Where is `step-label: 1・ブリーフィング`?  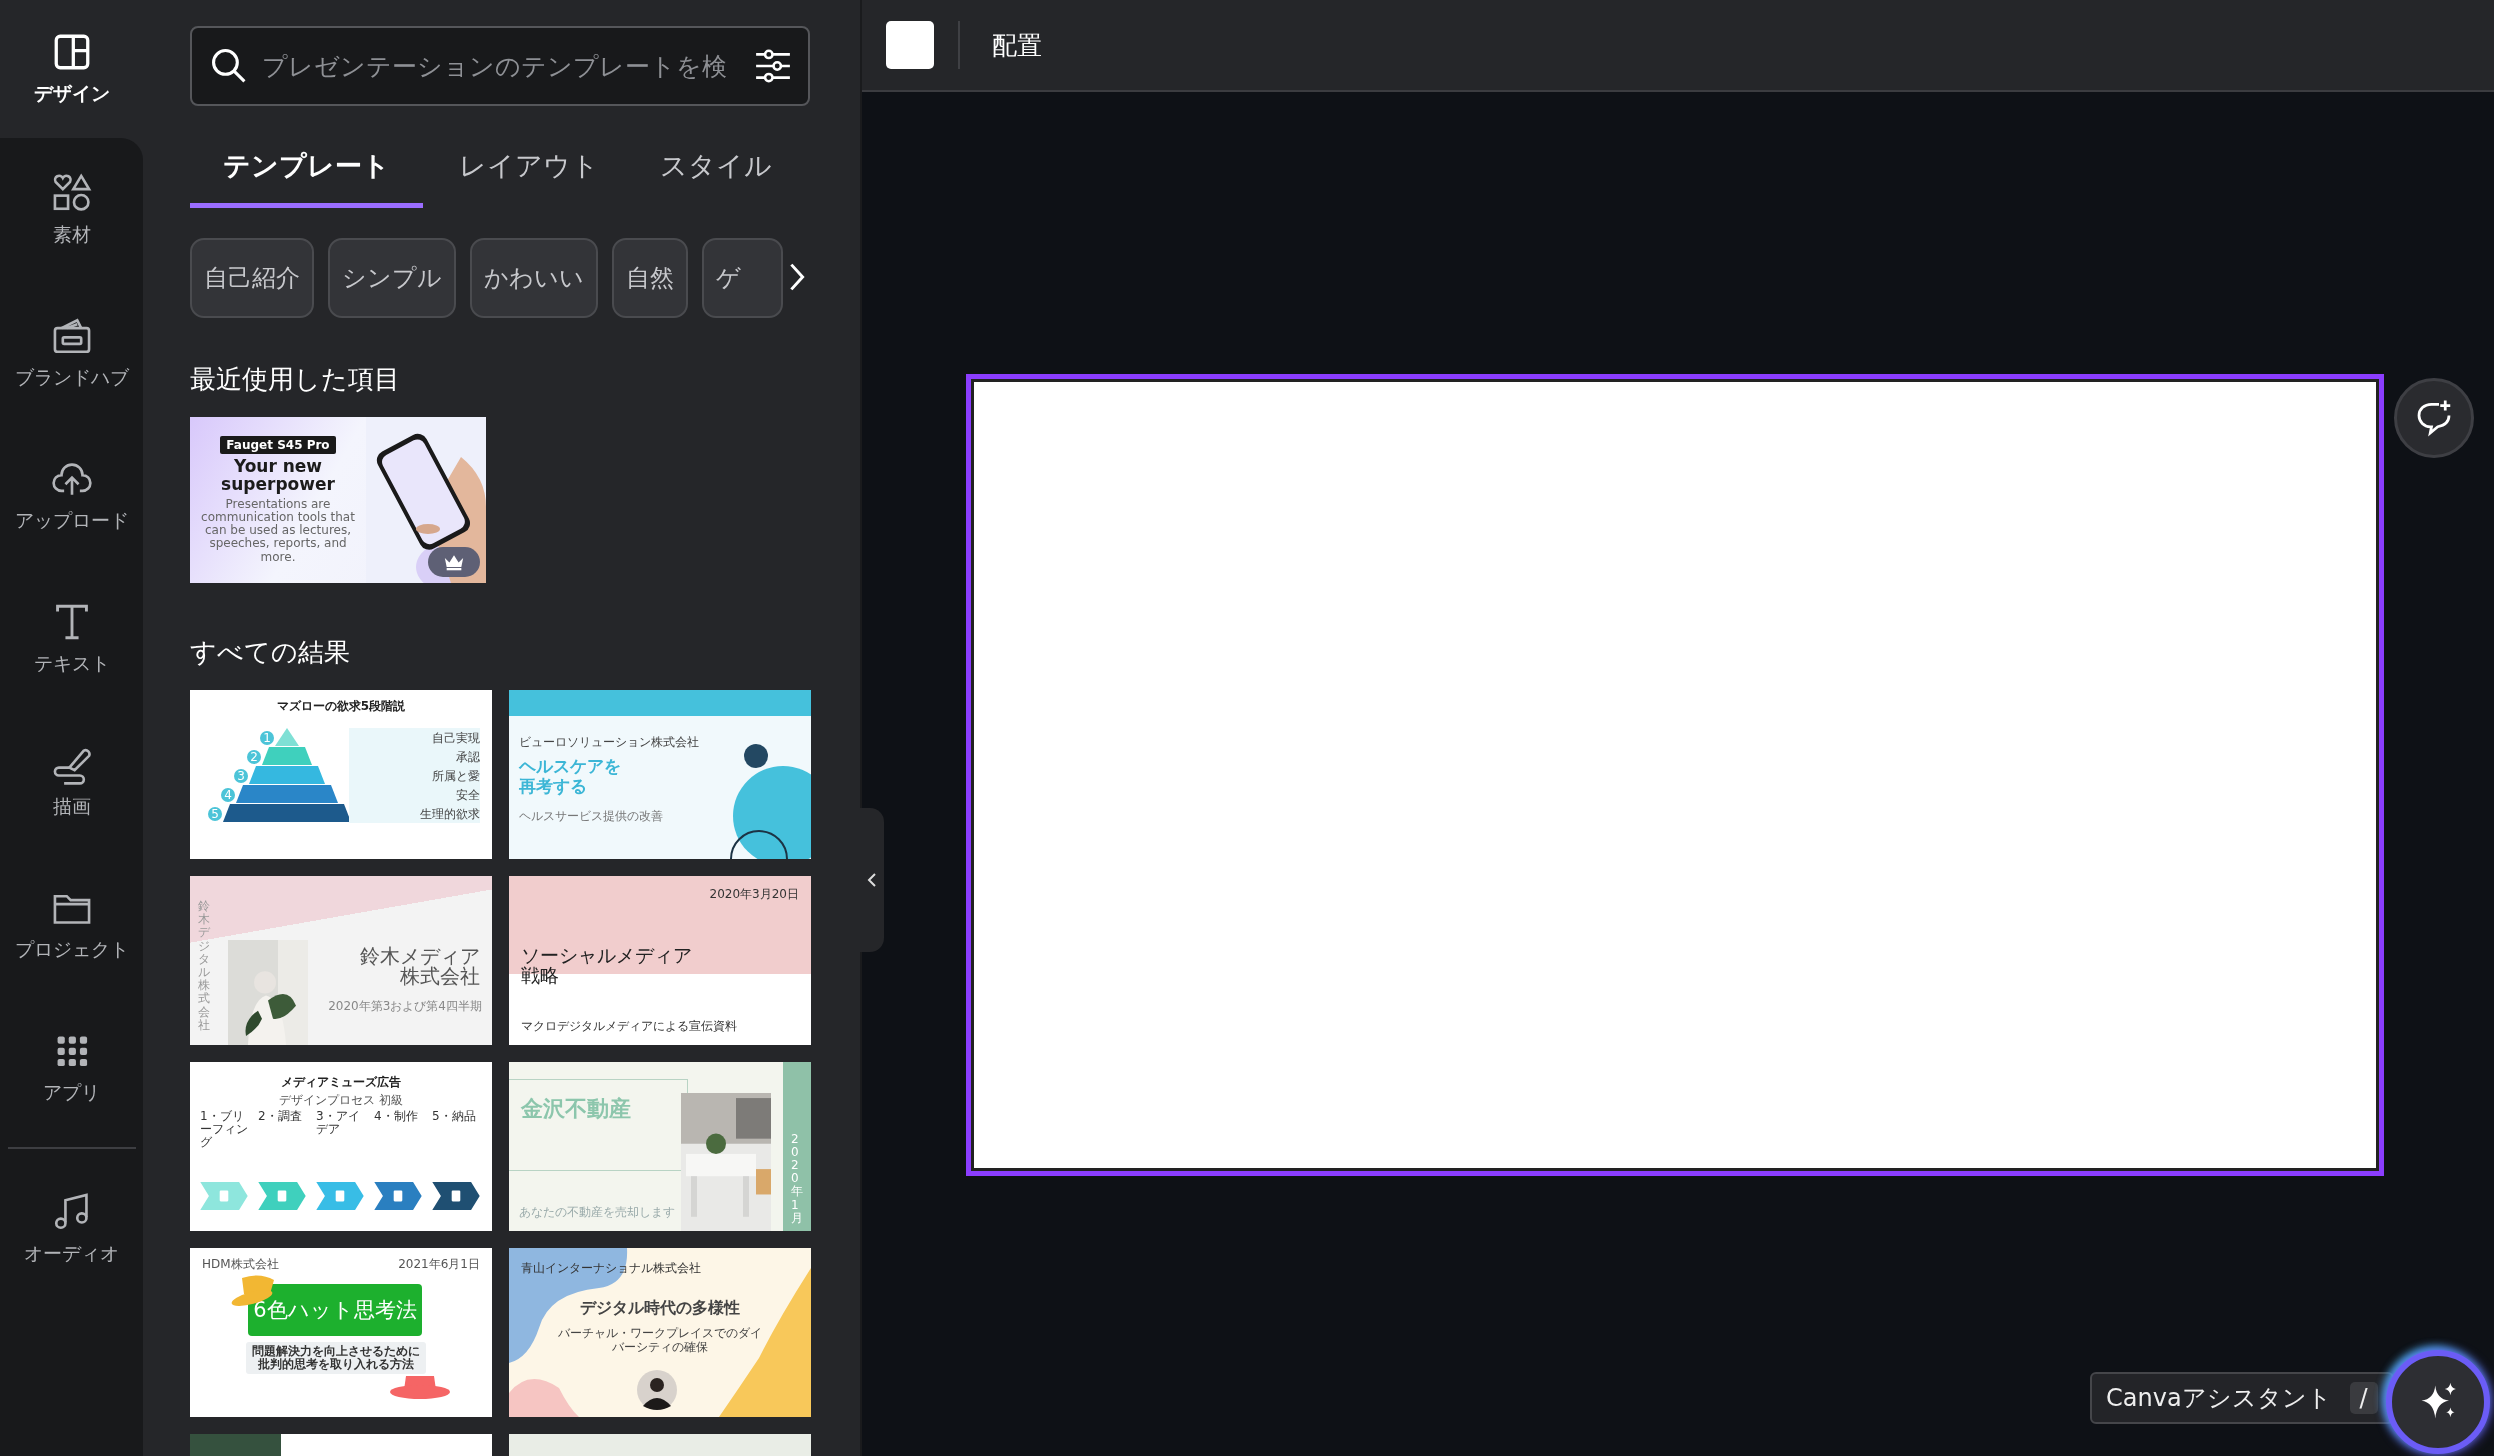 step-label: 1・ブリーフィング is located at coordinates (224, 1130).